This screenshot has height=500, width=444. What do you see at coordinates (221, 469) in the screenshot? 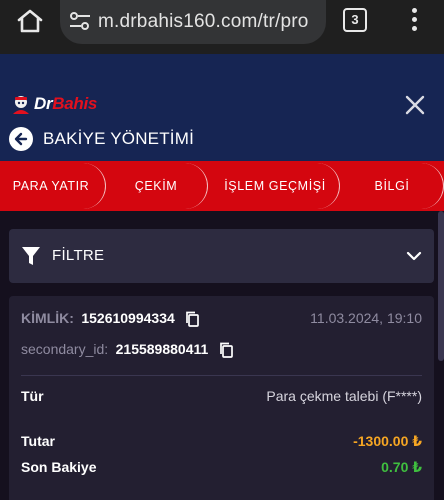
I see `balance-row: Son Bakiye 0.70 ₺` at bounding box center [221, 469].